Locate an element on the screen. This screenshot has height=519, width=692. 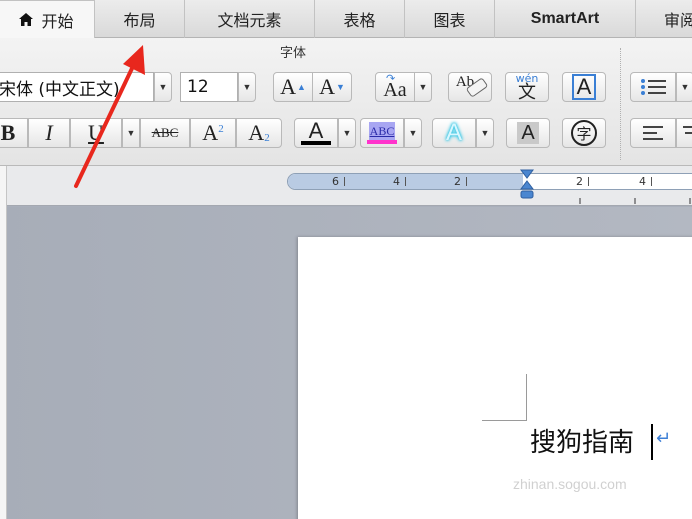
font-color-dropdown: ▼ is located at coordinates (347, 133).